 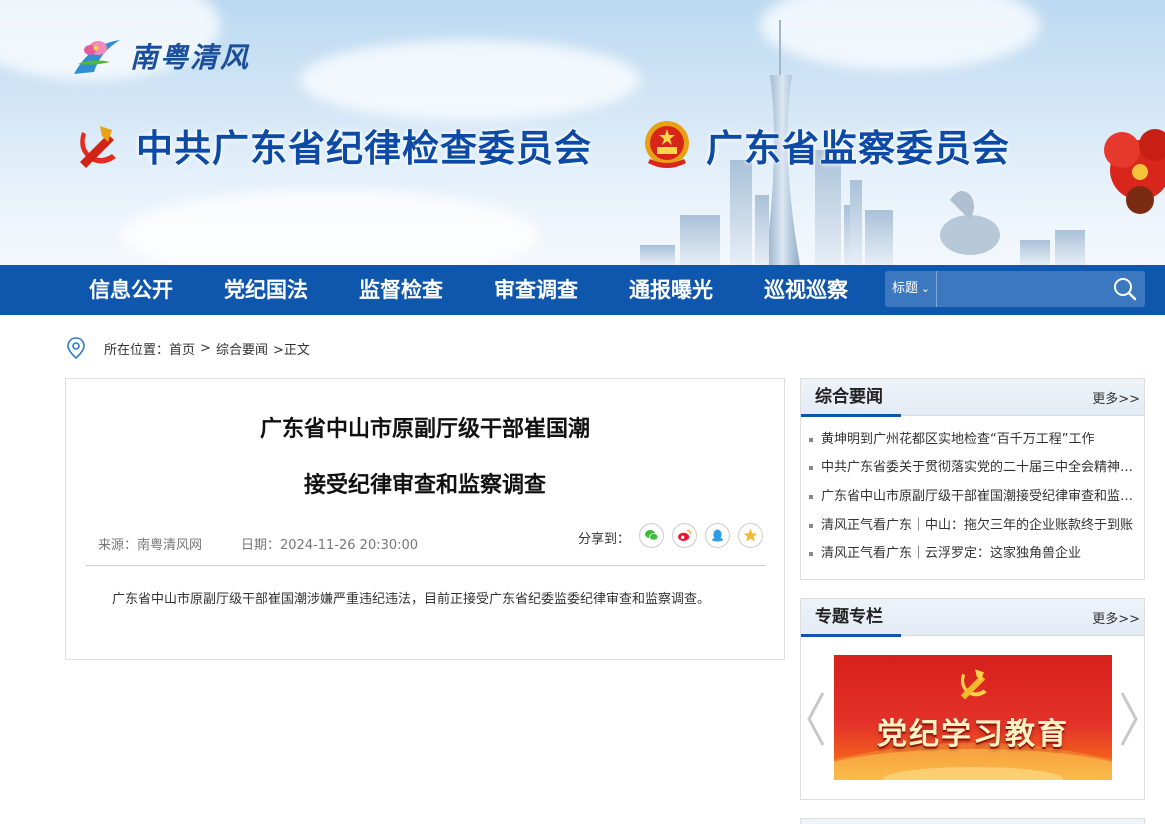 What do you see at coordinates (750, 535) in the screenshot?
I see `qzone-share-icon` at bounding box center [750, 535].